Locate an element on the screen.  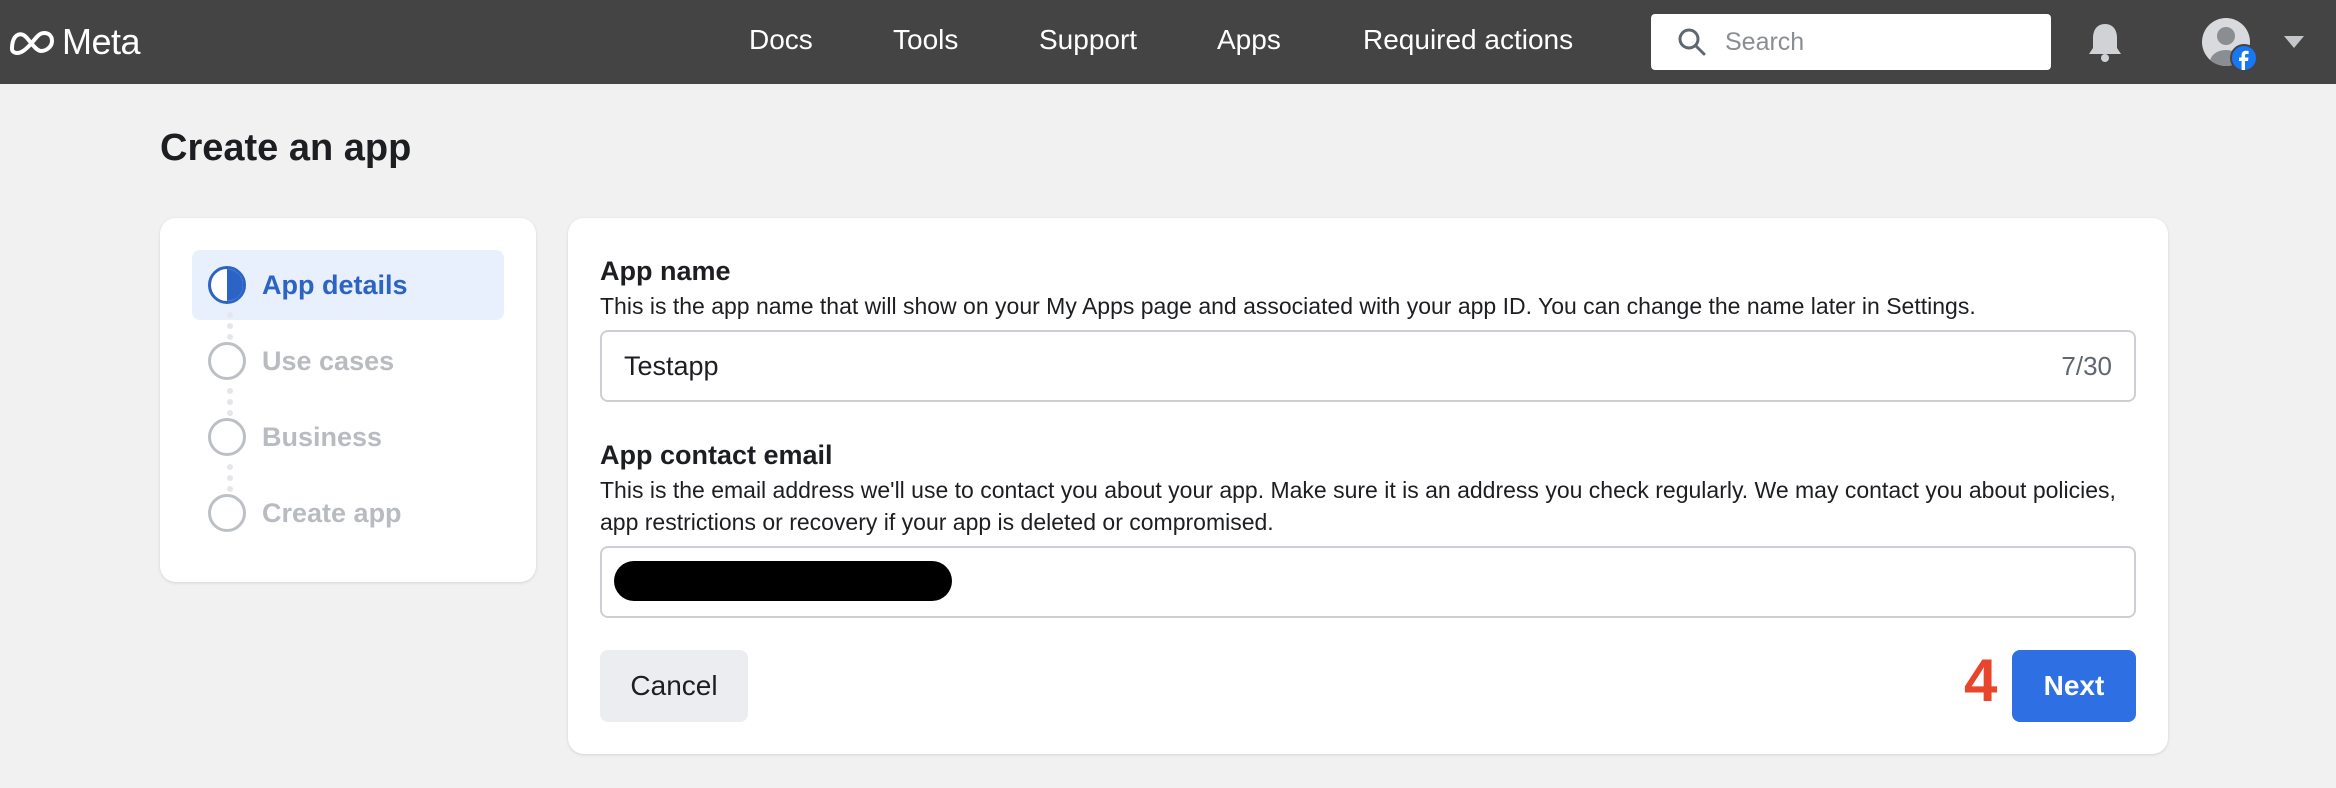
step-label: Create app is located at coordinates (332, 512).